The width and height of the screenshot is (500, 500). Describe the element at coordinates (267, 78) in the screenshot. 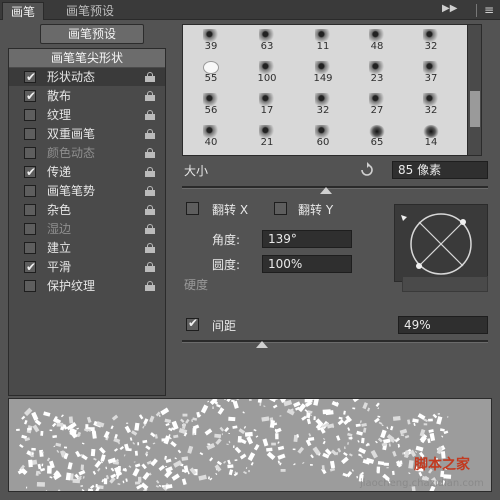

I see `brush-size-number: 100` at that location.